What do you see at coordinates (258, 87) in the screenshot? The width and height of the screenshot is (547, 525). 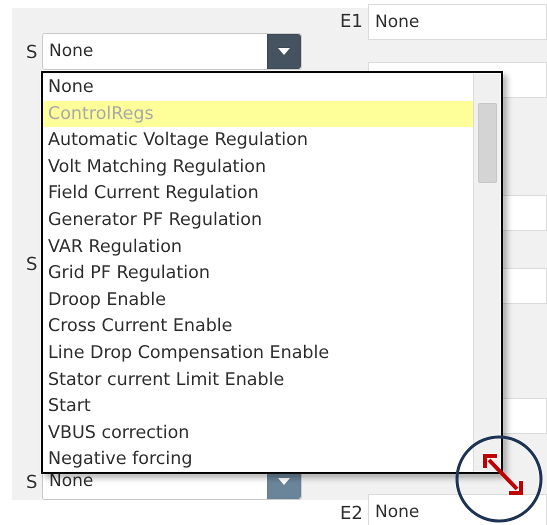 I see `dropdown-option: None` at bounding box center [258, 87].